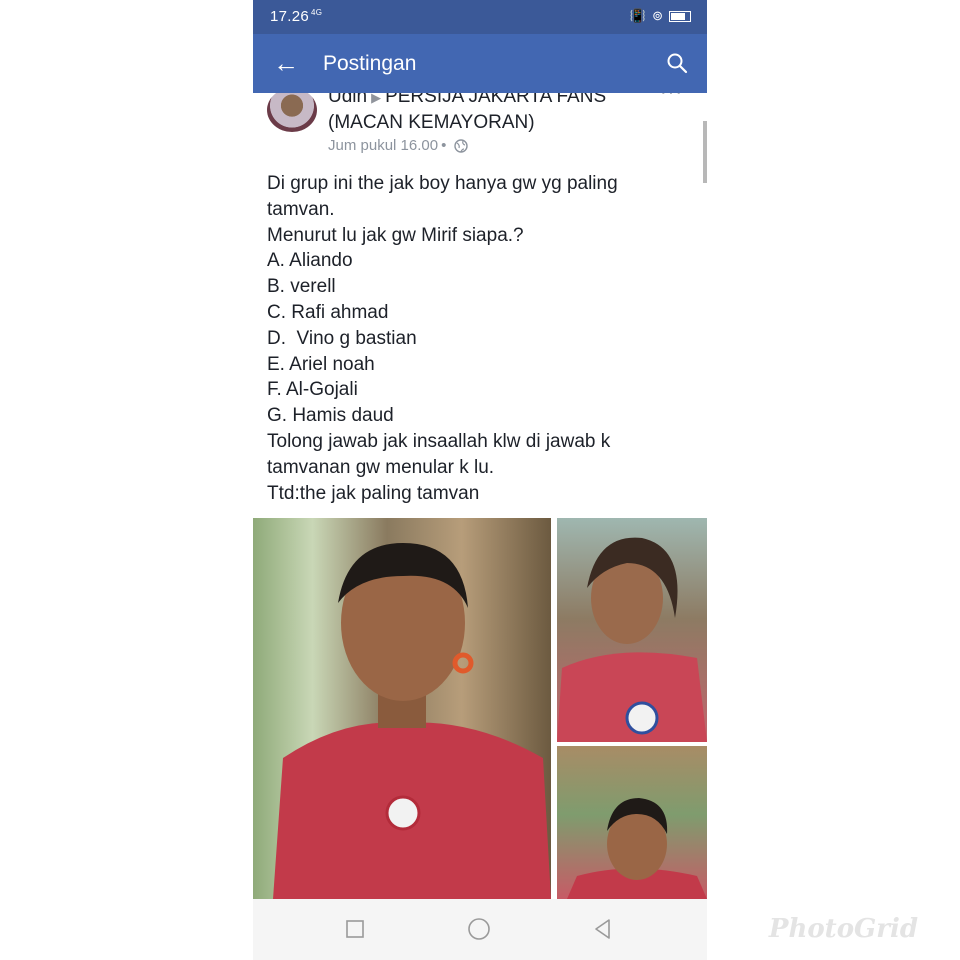  What do you see at coordinates (680, 16) in the screenshot?
I see `battery-icon` at bounding box center [680, 16].